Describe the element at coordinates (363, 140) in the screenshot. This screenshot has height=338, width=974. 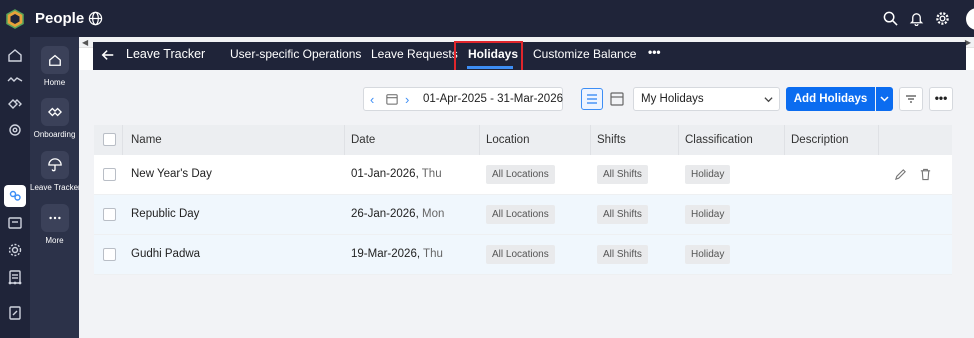
I see `column-header-date: Date` at that location.